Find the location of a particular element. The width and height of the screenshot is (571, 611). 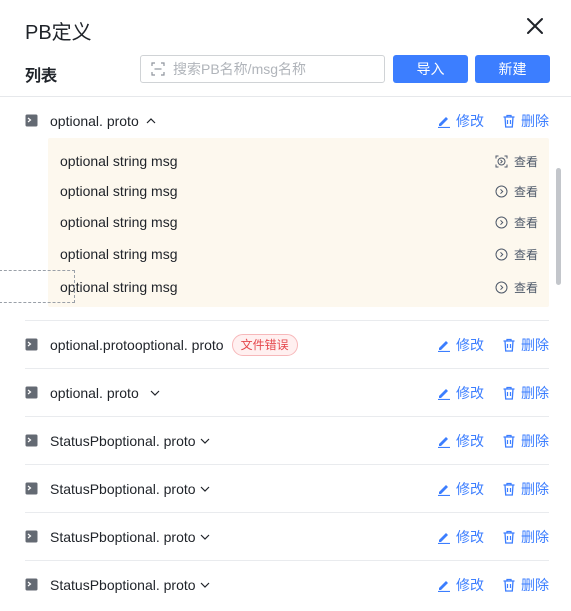

import-button: 导入 is located at coordinates (430, 69).